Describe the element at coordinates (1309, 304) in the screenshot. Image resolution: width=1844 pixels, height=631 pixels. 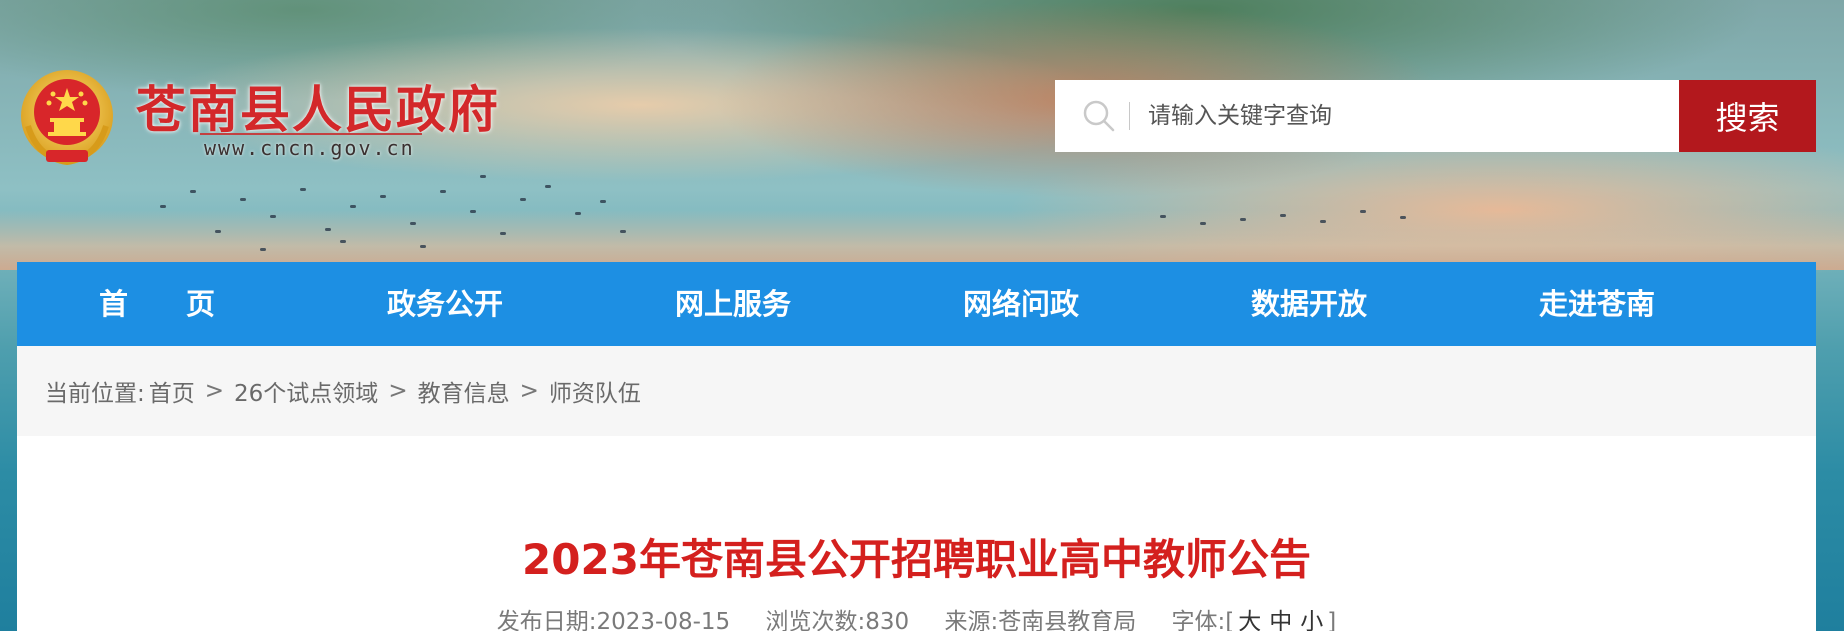
I see `nav-item-open-data: 数据开放` at that location.